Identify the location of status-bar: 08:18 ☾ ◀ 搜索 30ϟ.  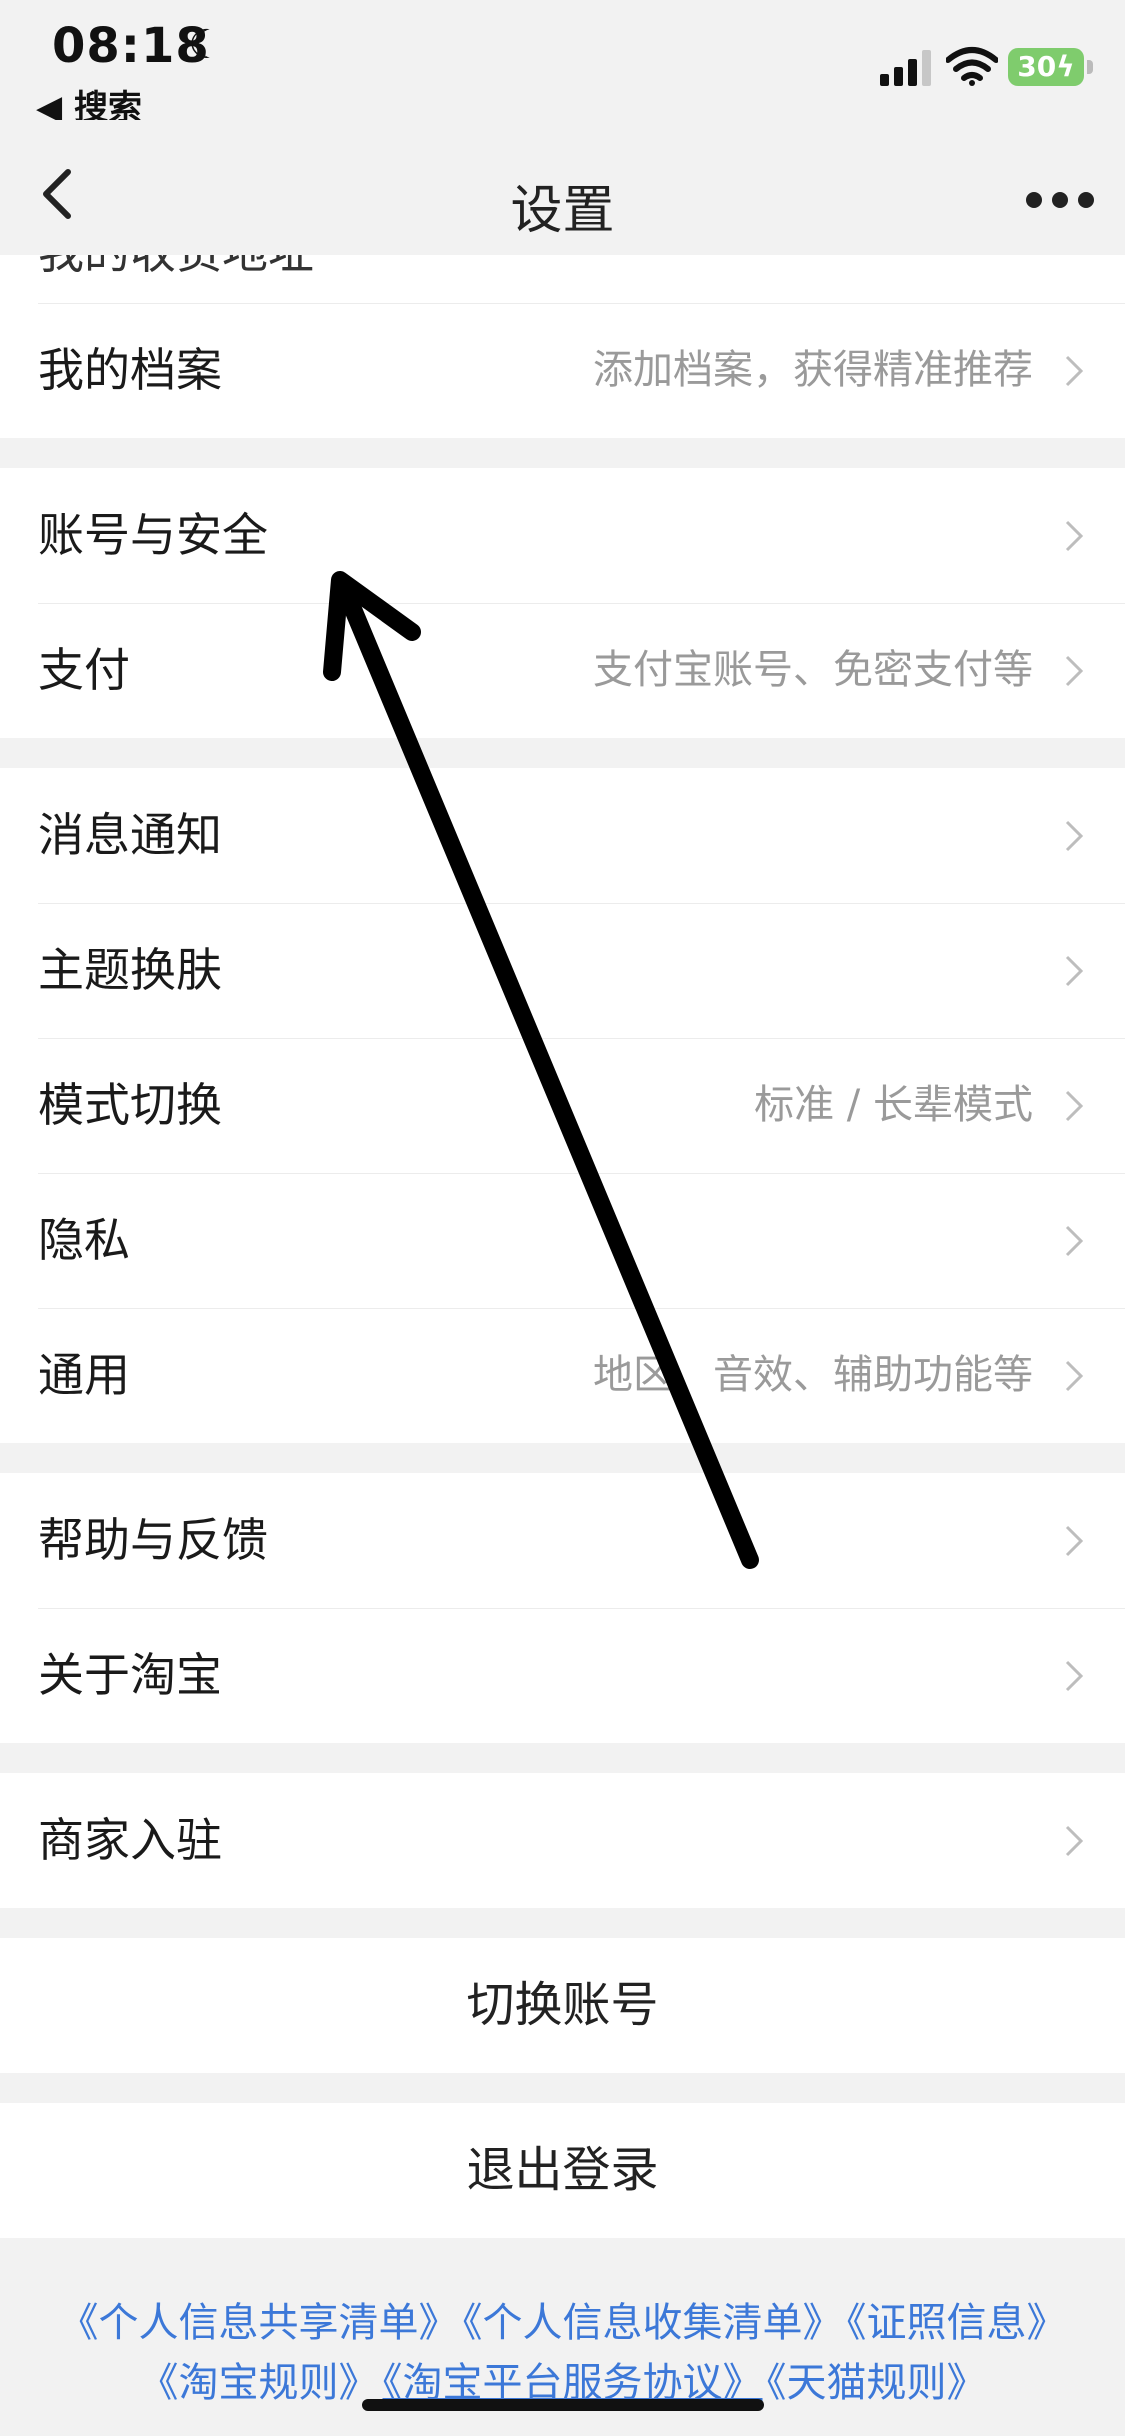
(562, 64).